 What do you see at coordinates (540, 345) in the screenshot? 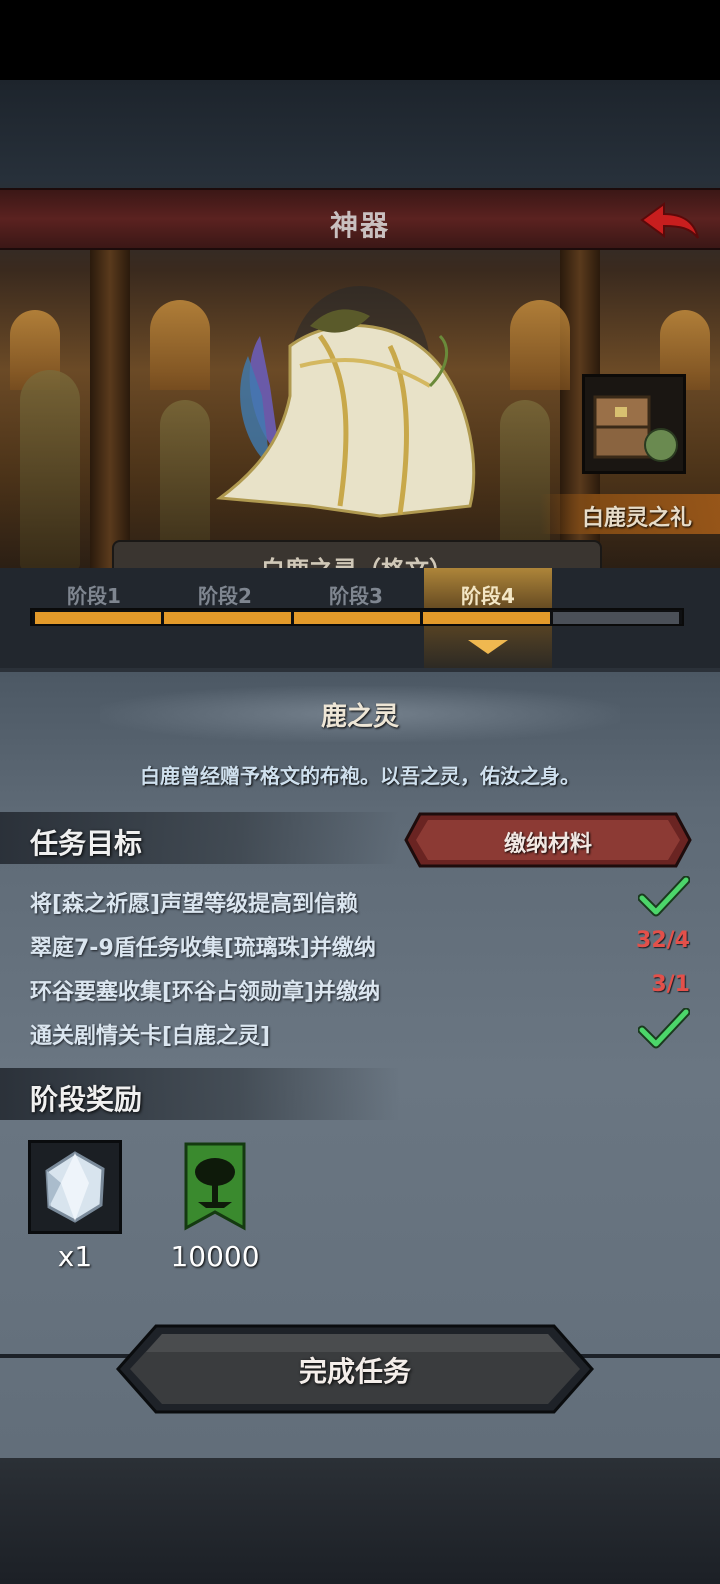
I see `window` at bounding box center [540, 345].